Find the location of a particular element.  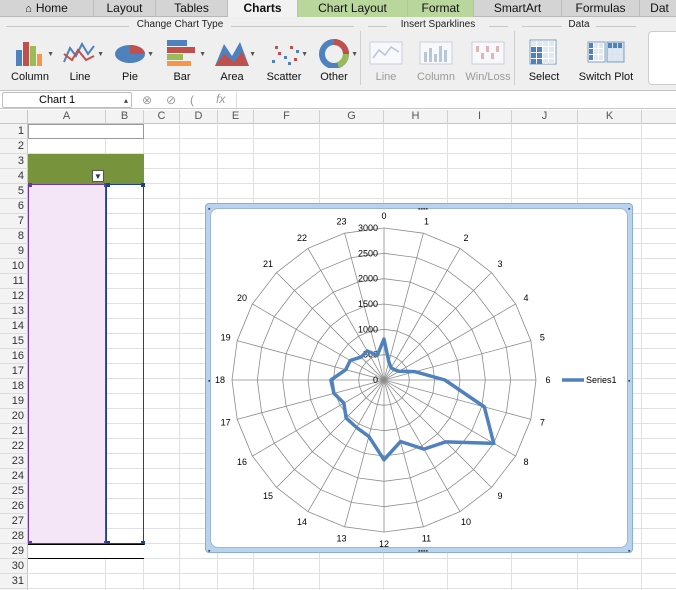

tab-dat: Dat is located at coordinates (658, 8).